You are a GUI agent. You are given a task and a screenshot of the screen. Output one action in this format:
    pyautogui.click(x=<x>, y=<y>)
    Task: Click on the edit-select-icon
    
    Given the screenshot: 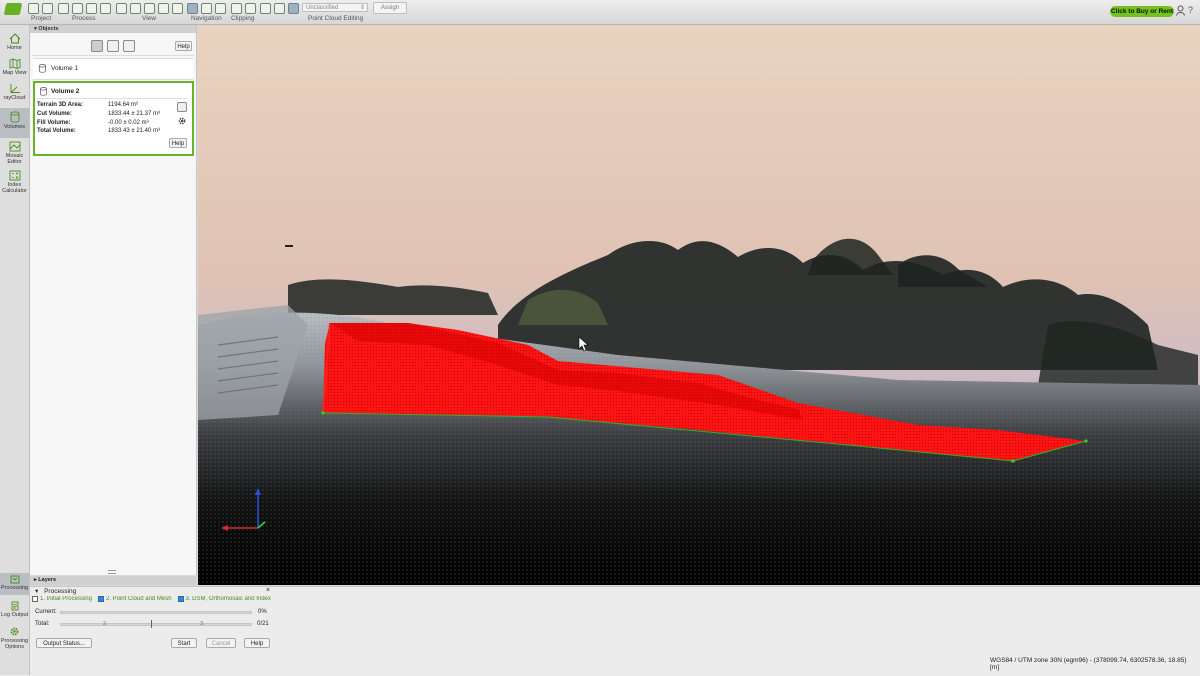 What is the action you would take?
    pyautogui.click(x=279, y=8)
    